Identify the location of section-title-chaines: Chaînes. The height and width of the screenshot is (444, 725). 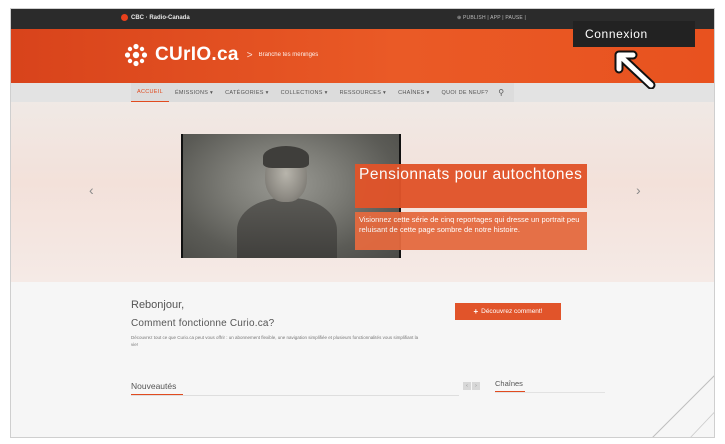
(509, 383).